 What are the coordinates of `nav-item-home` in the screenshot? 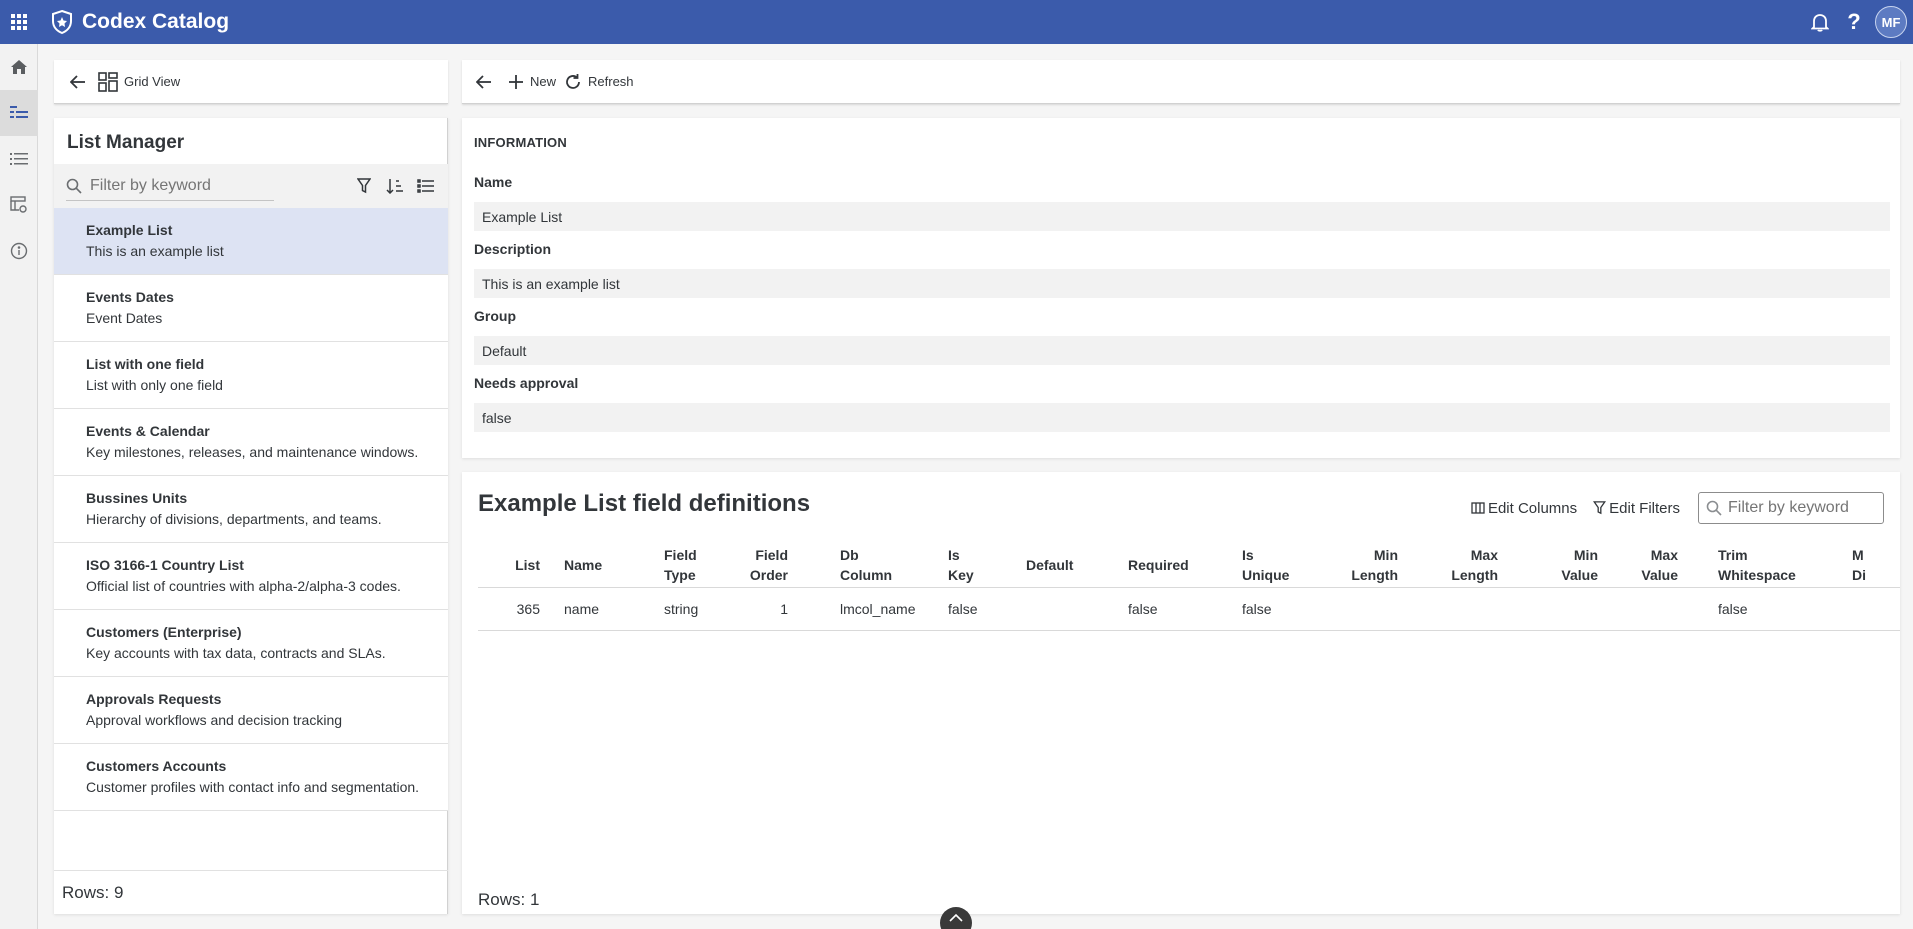 It's located at (19, 67).